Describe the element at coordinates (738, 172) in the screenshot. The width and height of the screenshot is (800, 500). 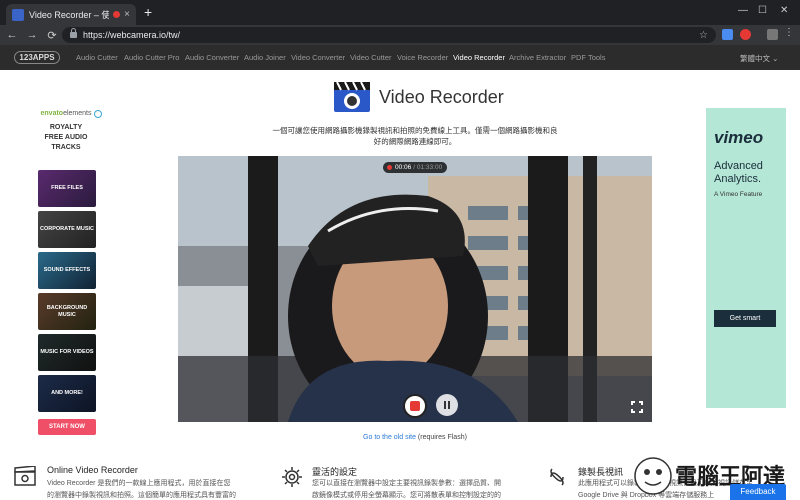
I see `ad-headline: Advanced Analytics.` at that location.